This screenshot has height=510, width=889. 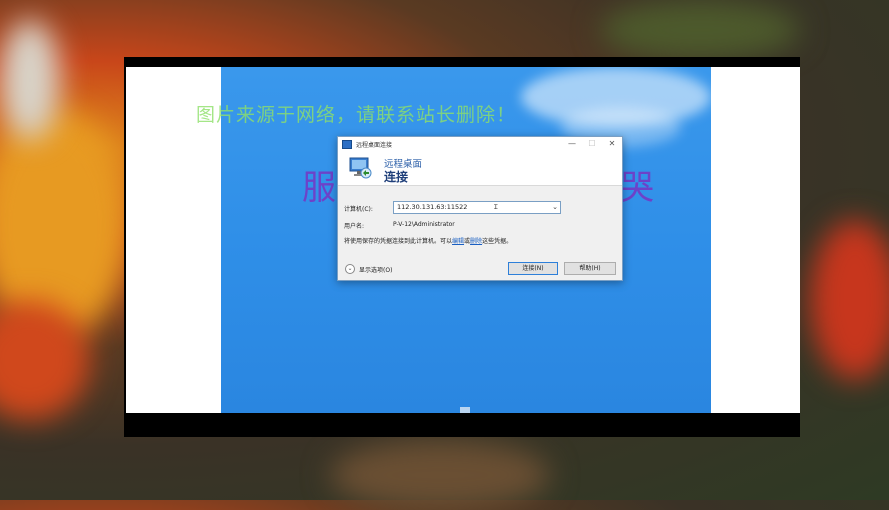 I want to click on remote-desktop-app-icon, so click(x=347, y=144).